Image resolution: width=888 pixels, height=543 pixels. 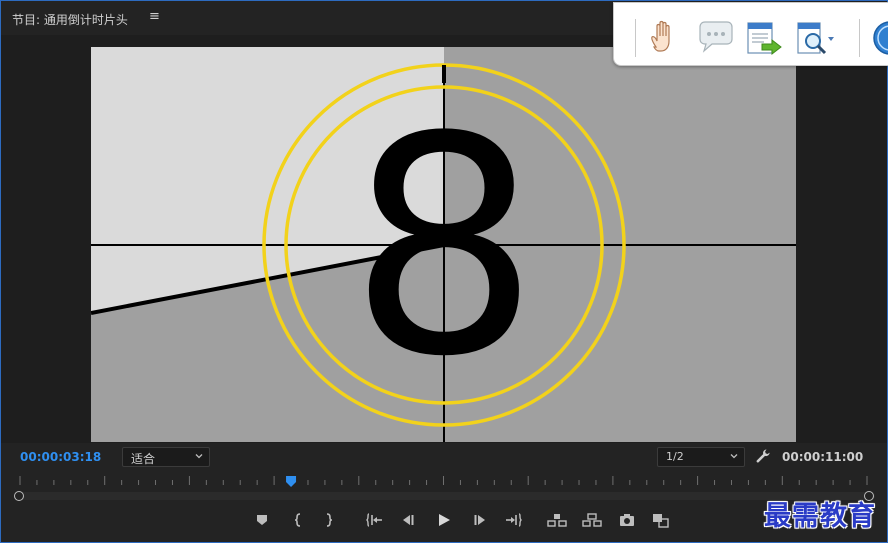 I want to click on mark-out-icon, so click(x=329, y=520).